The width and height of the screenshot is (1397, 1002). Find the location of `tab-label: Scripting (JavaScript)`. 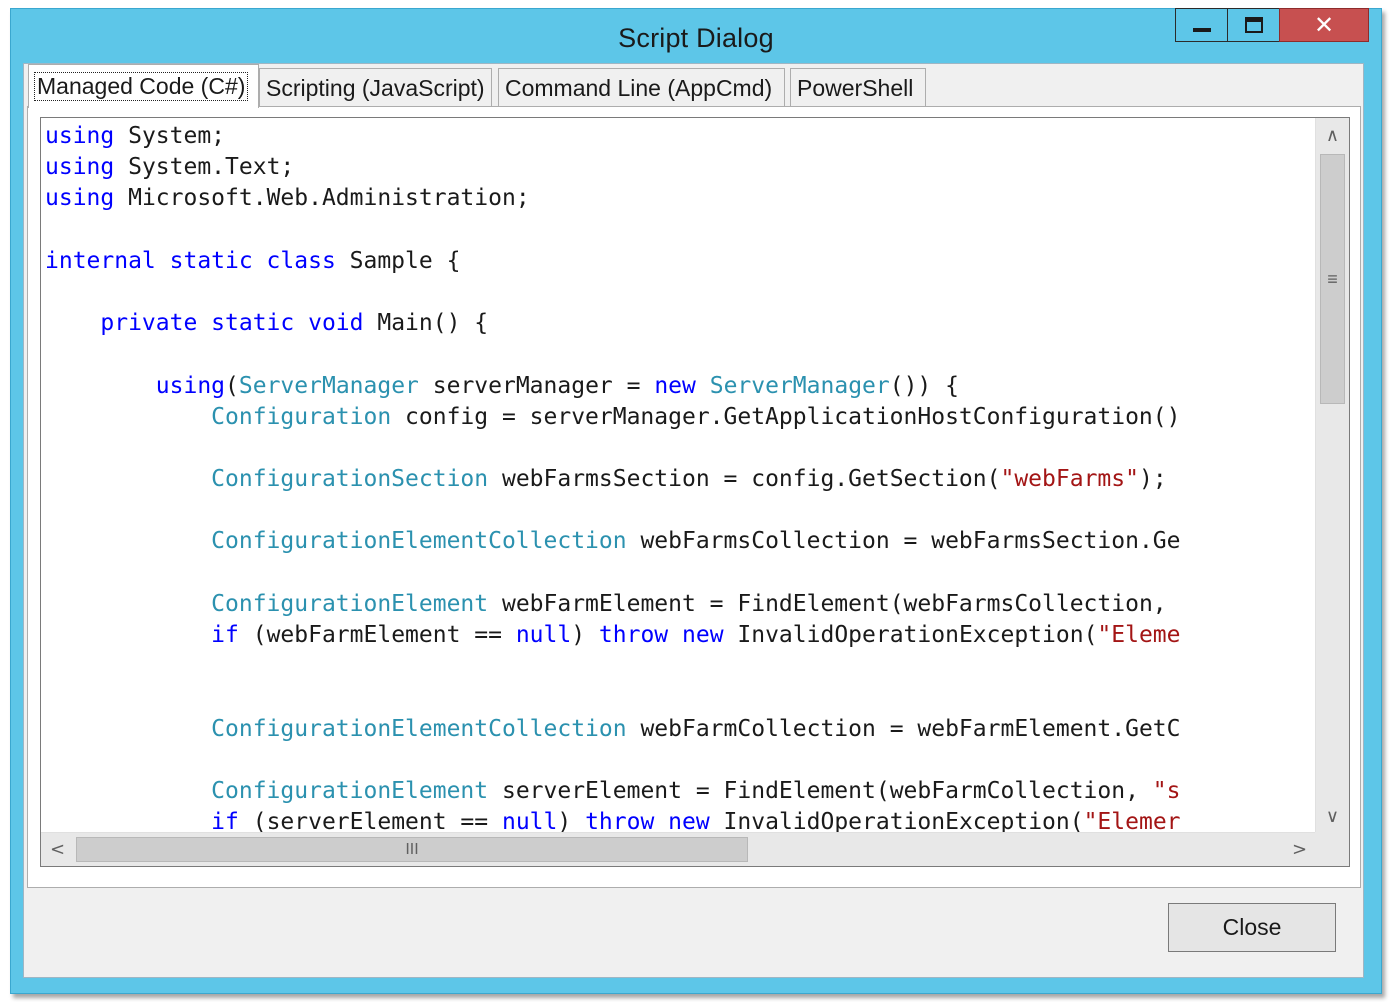

tab-label: Scripting (JavaScript) is located at coordinates (375, 88).